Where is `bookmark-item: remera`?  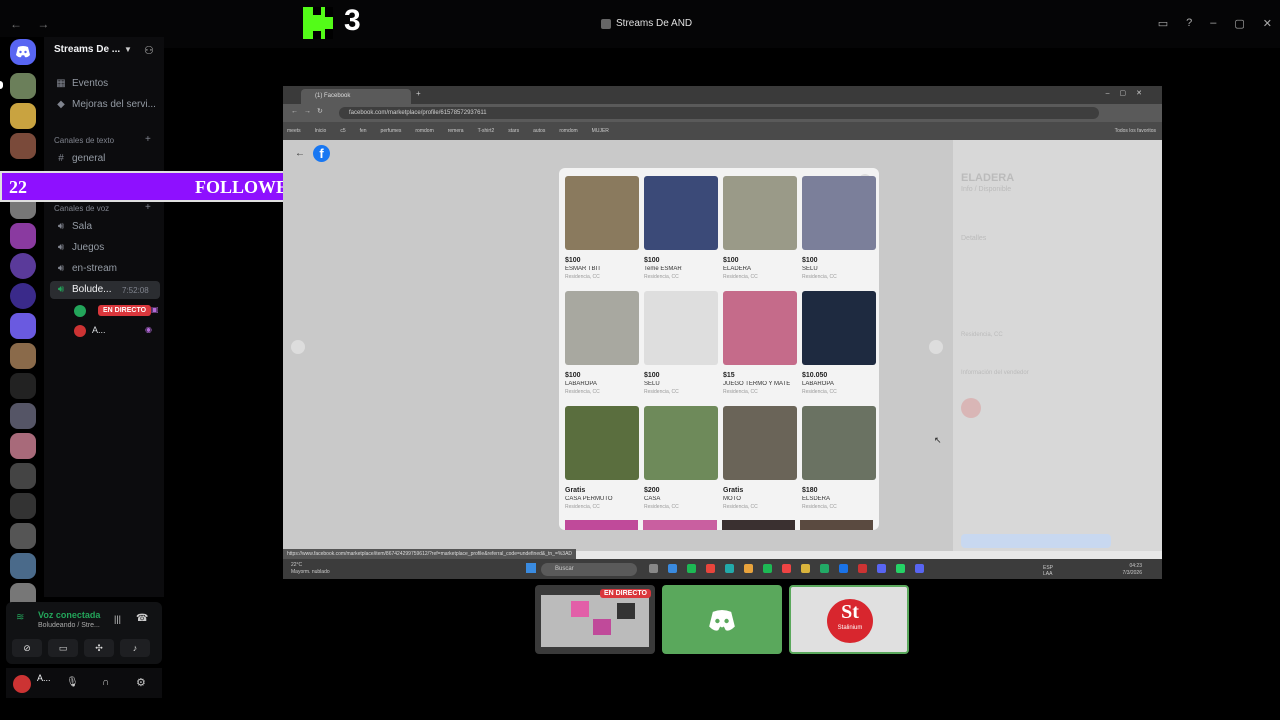 bookmark-item: remera is located at coordinates (456, 131).